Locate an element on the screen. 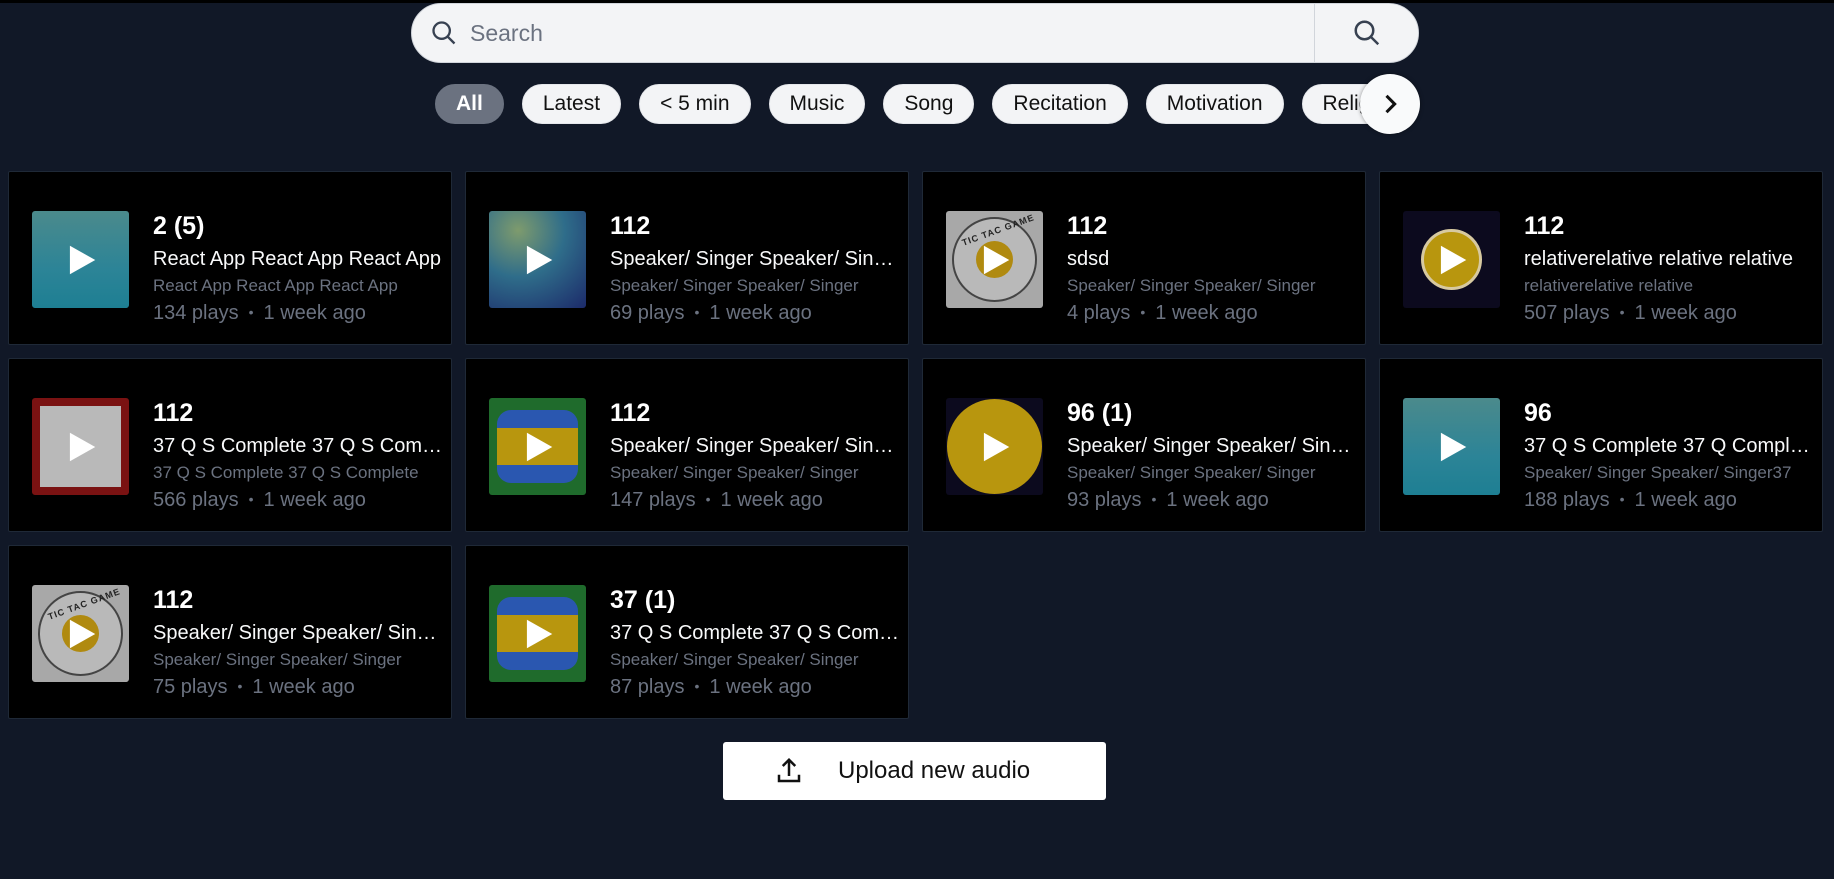  filter-chip-music: Music is located at coordinates (817, 104).